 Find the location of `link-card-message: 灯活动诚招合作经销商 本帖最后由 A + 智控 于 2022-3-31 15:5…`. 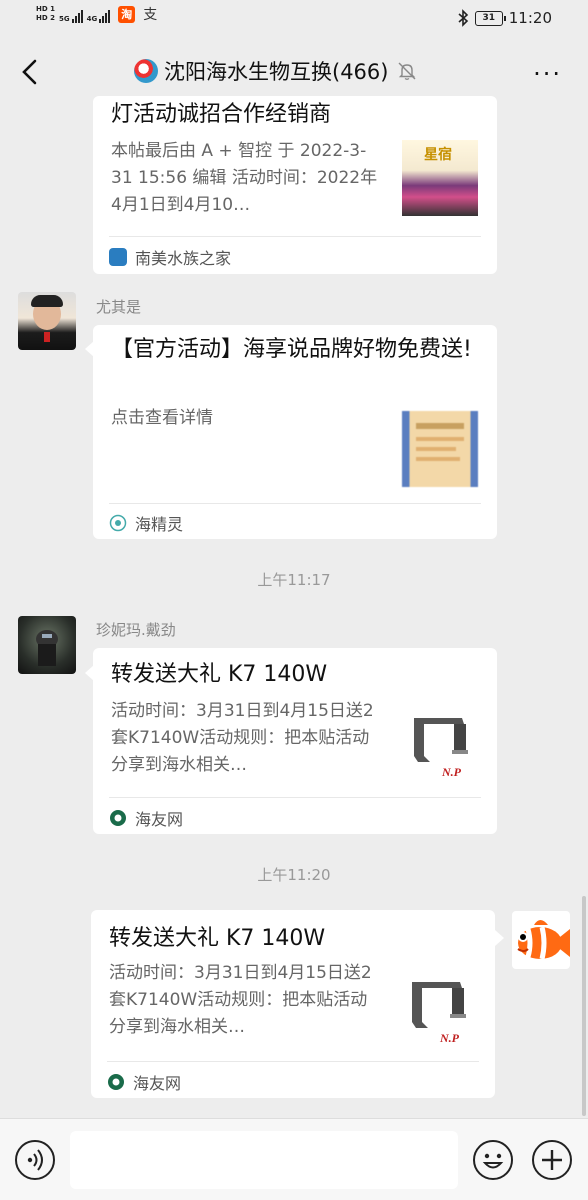

link-card-message: 灯活动诚招合作经销商 本帖最后由 A + 智控 于 2022-3-31 15:5… is located at coordinates (295, 185).